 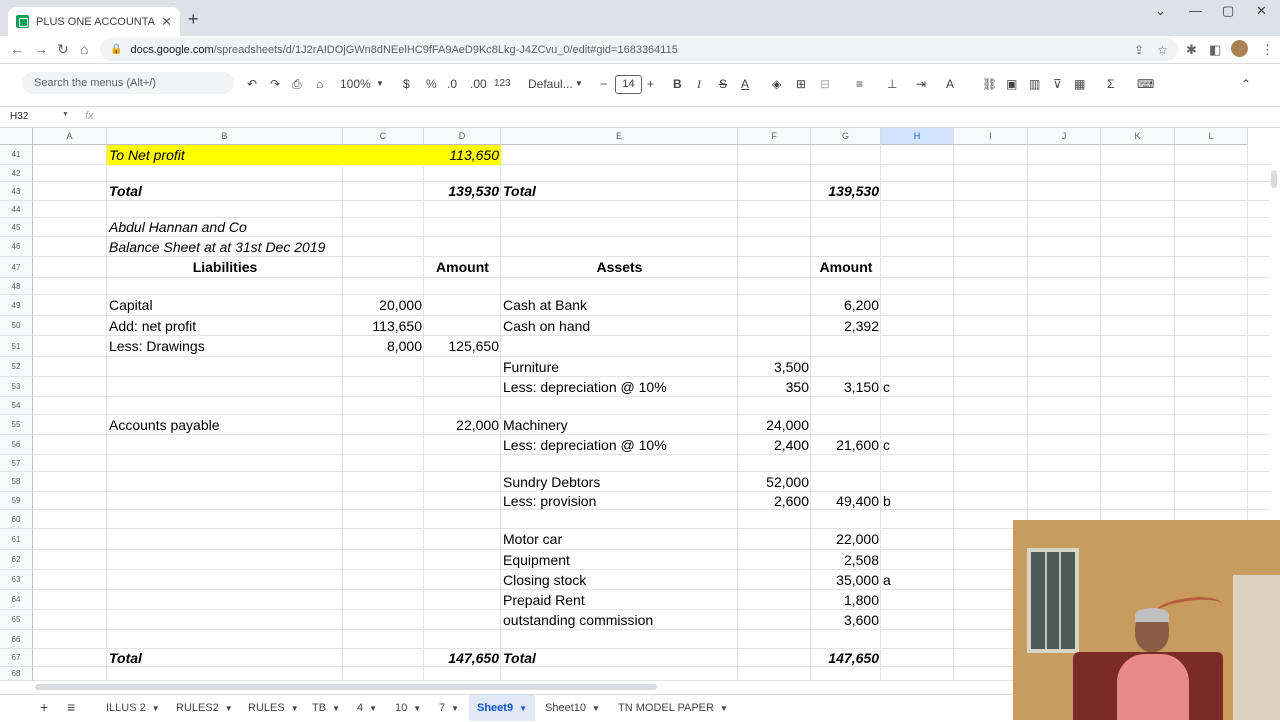 What do you see at coordinates (17, 49) in the screenshot?
I see `back-icon: ←` at bounding box center [17, 49].